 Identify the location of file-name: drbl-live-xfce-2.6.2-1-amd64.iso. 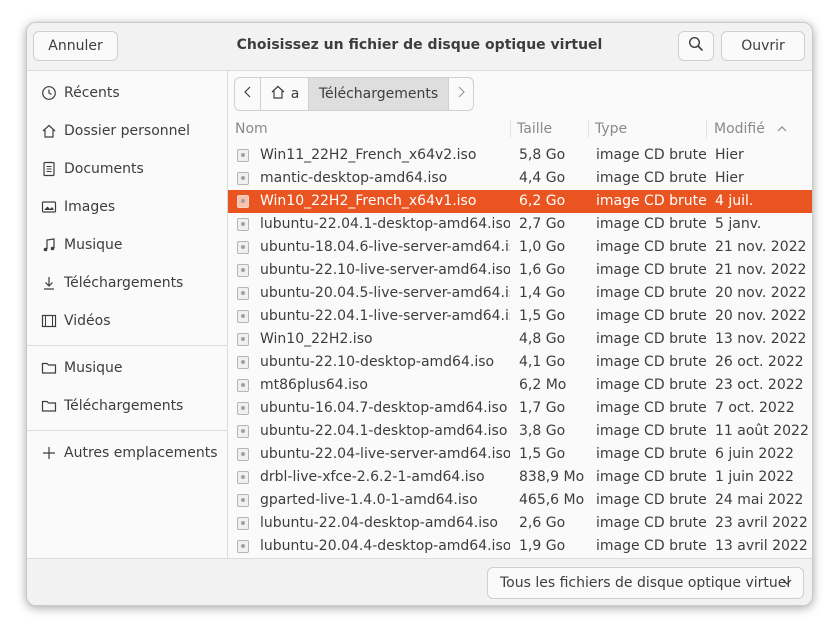
(372, 477).